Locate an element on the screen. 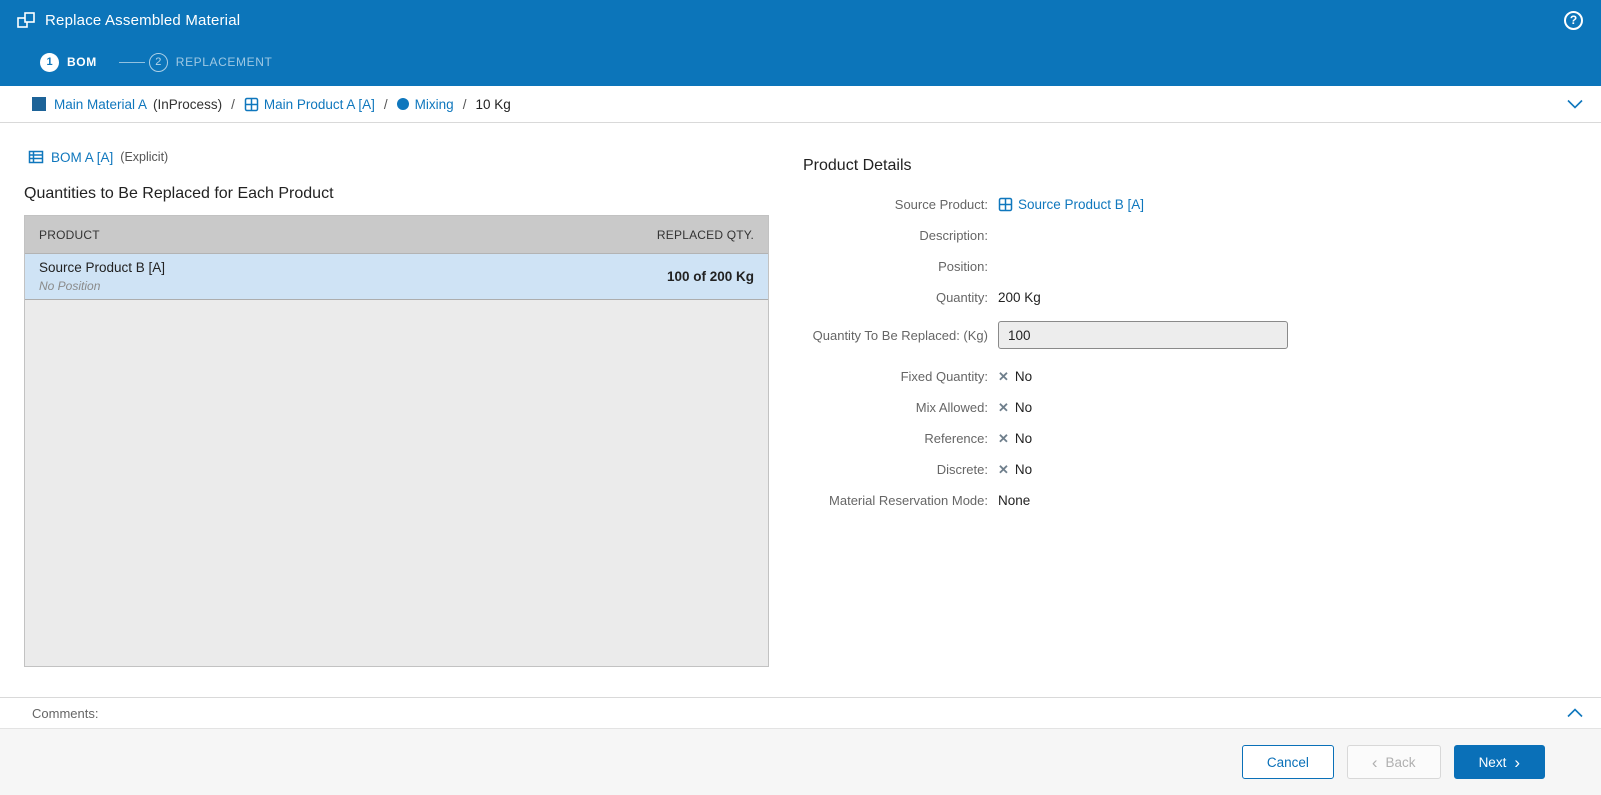  fixed-quantity-label: Fixed Quantity: is located at coordinates (944, 376).